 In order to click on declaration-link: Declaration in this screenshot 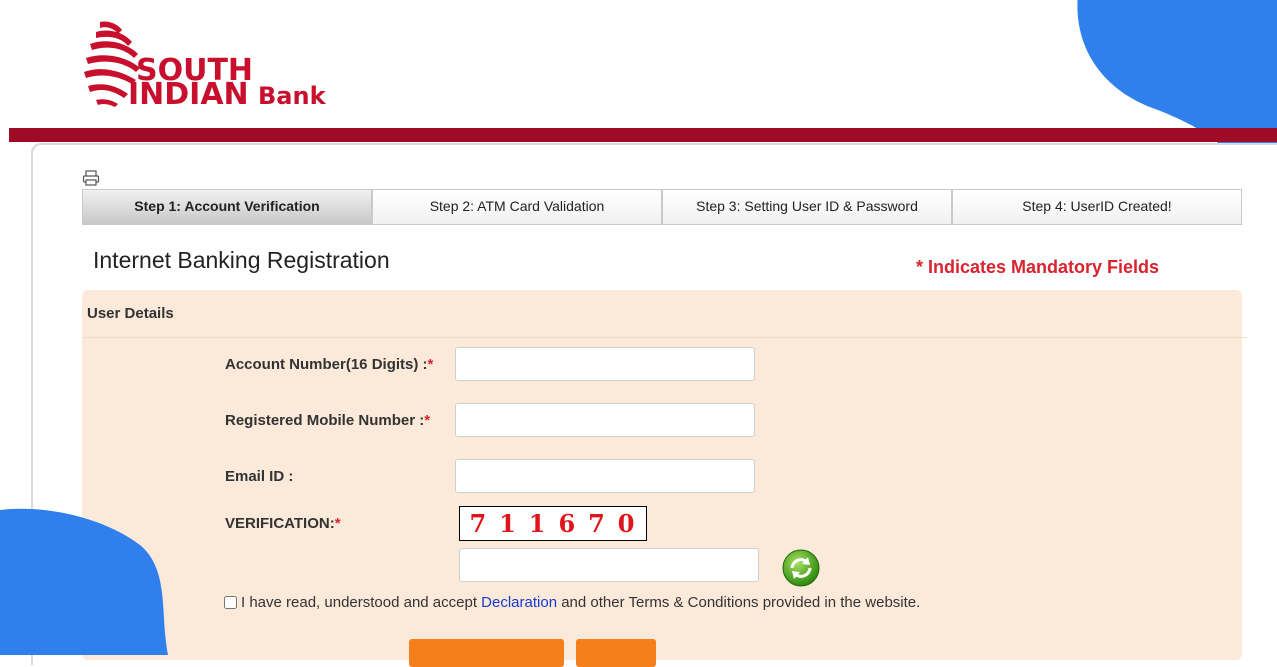, I will do `click(519, 602)`.